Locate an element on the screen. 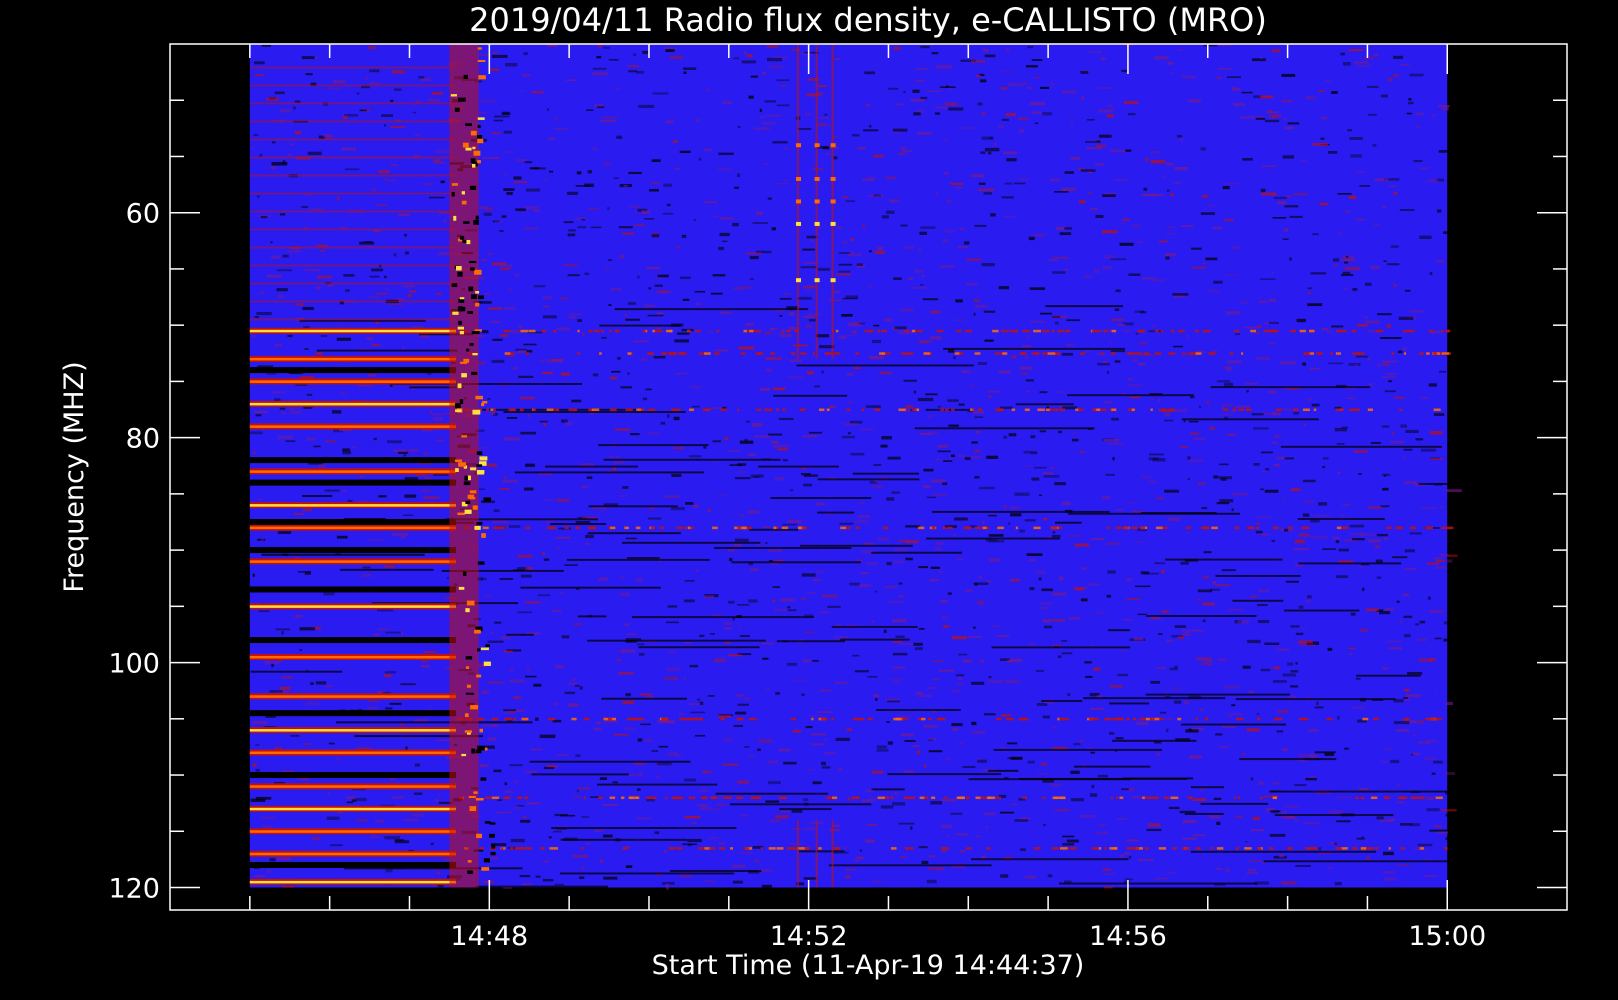 This screenshot has width=1618, height=1000. rfi-dark-band is located at coordinates (353, 865).